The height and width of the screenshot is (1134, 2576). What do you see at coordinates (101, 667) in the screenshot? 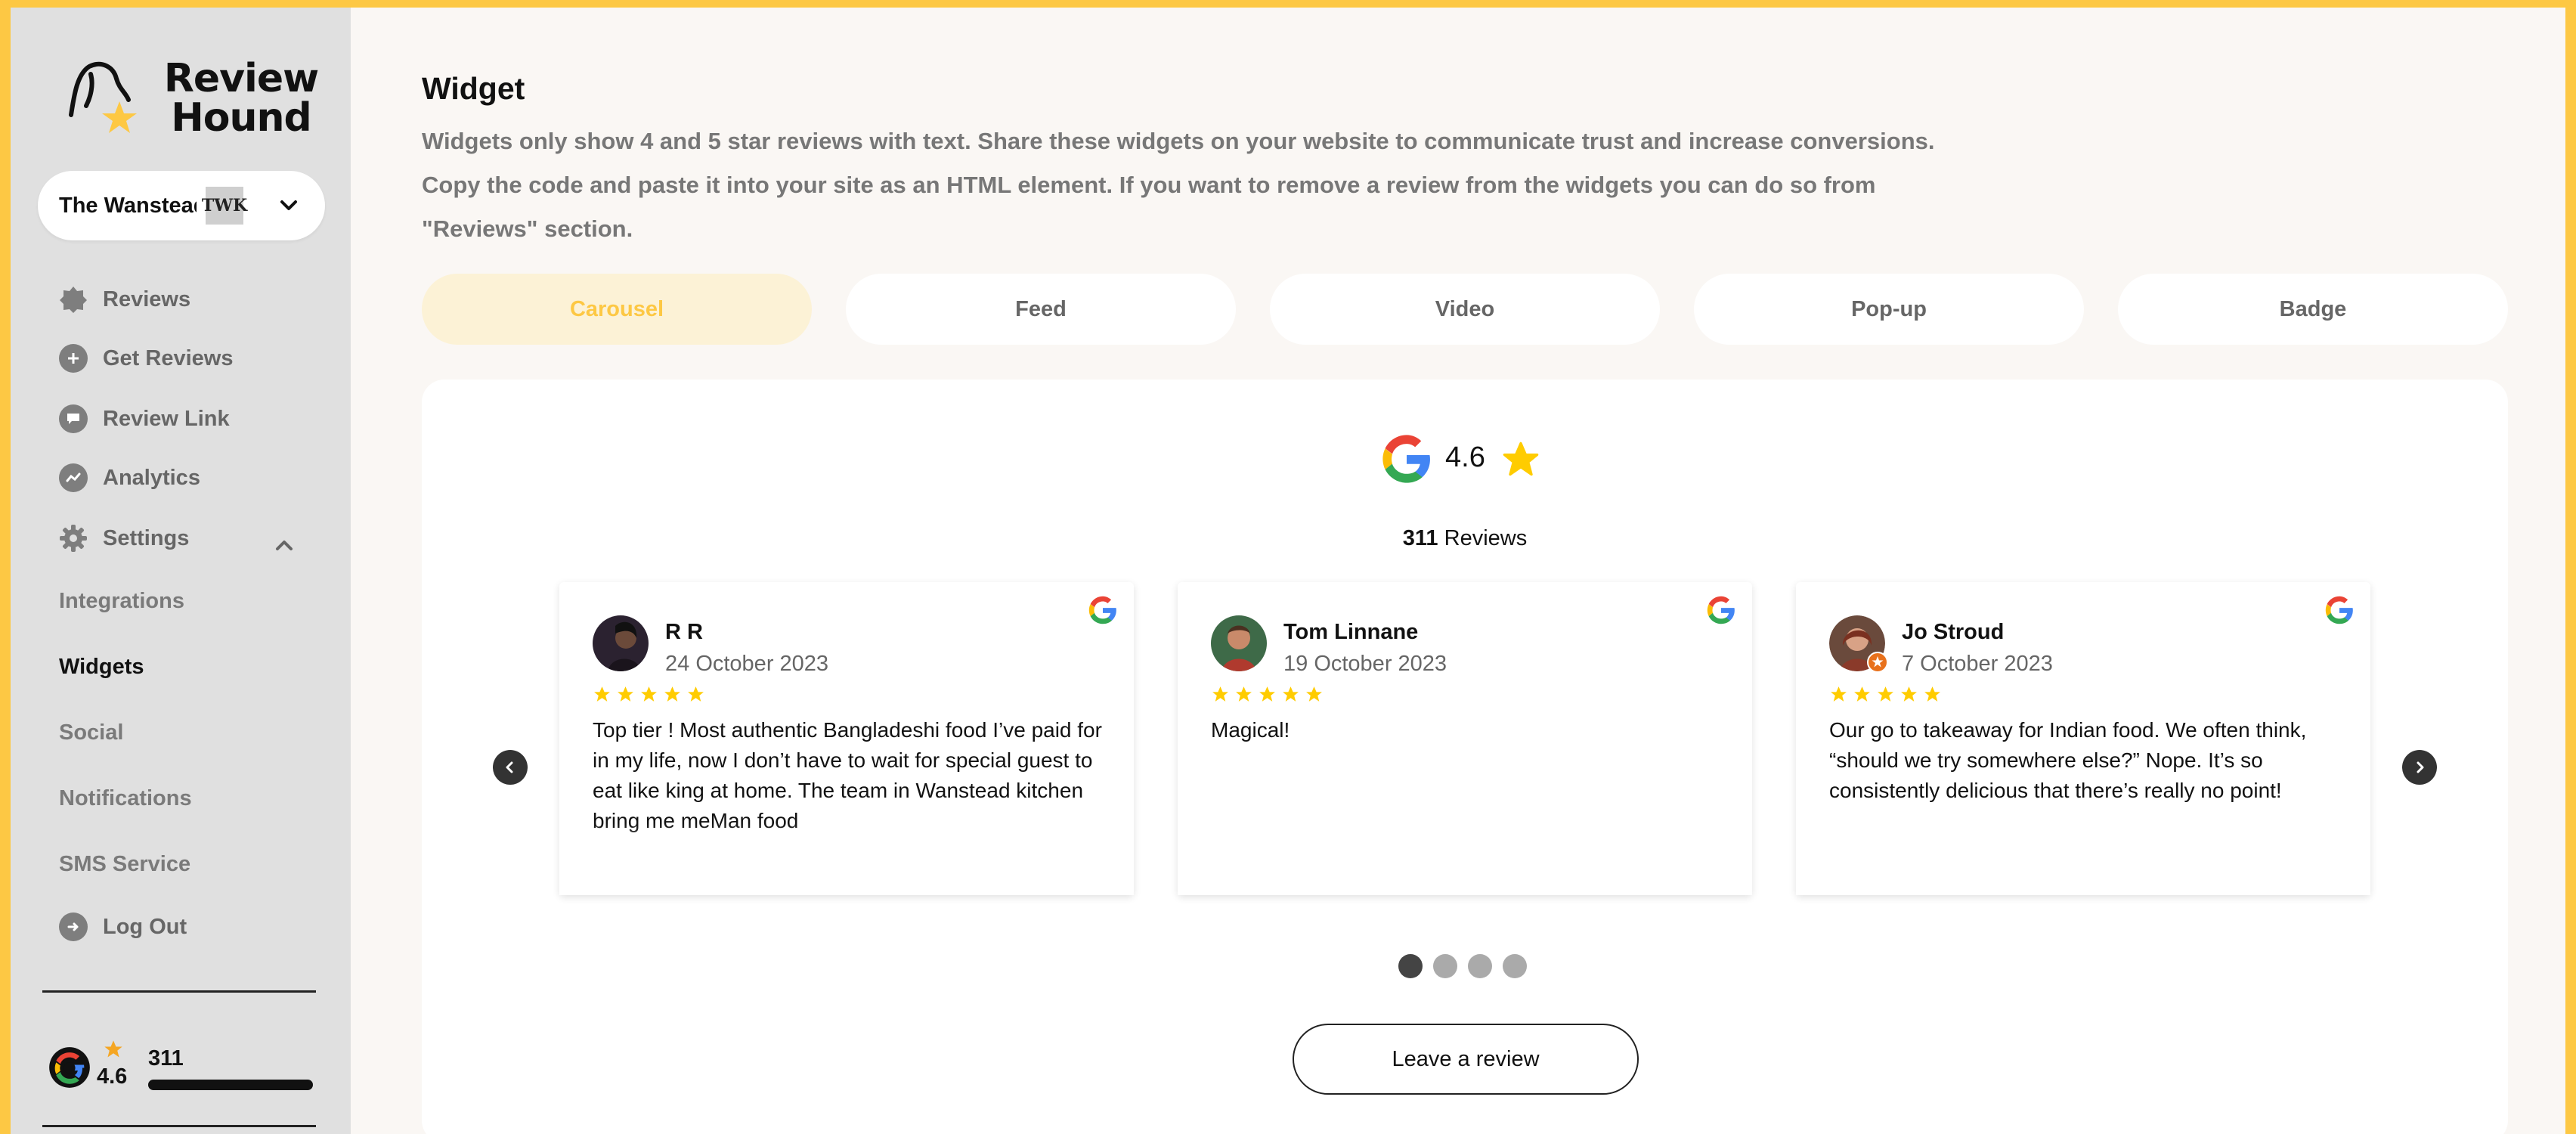
I see `sidebar-item-widgets: Widgets` at bounding box center [101, 667].